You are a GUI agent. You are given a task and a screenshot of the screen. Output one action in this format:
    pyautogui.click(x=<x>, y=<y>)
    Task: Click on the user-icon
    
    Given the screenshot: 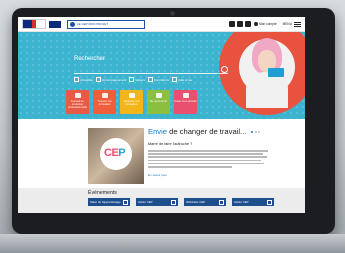 What is the action you would take?
    pyautogui.click(x=256, y=24)
    